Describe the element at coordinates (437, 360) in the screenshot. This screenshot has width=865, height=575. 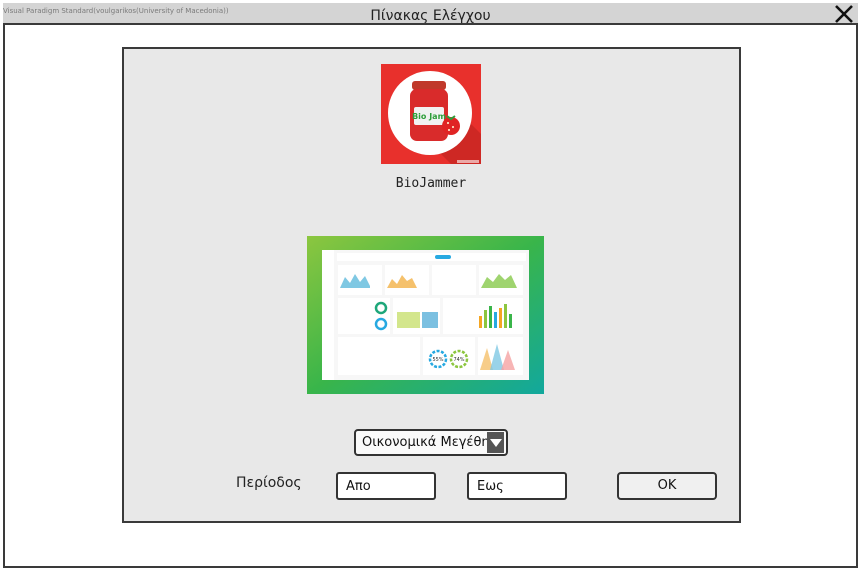
I see `donut-value-1: 55%` at that location.